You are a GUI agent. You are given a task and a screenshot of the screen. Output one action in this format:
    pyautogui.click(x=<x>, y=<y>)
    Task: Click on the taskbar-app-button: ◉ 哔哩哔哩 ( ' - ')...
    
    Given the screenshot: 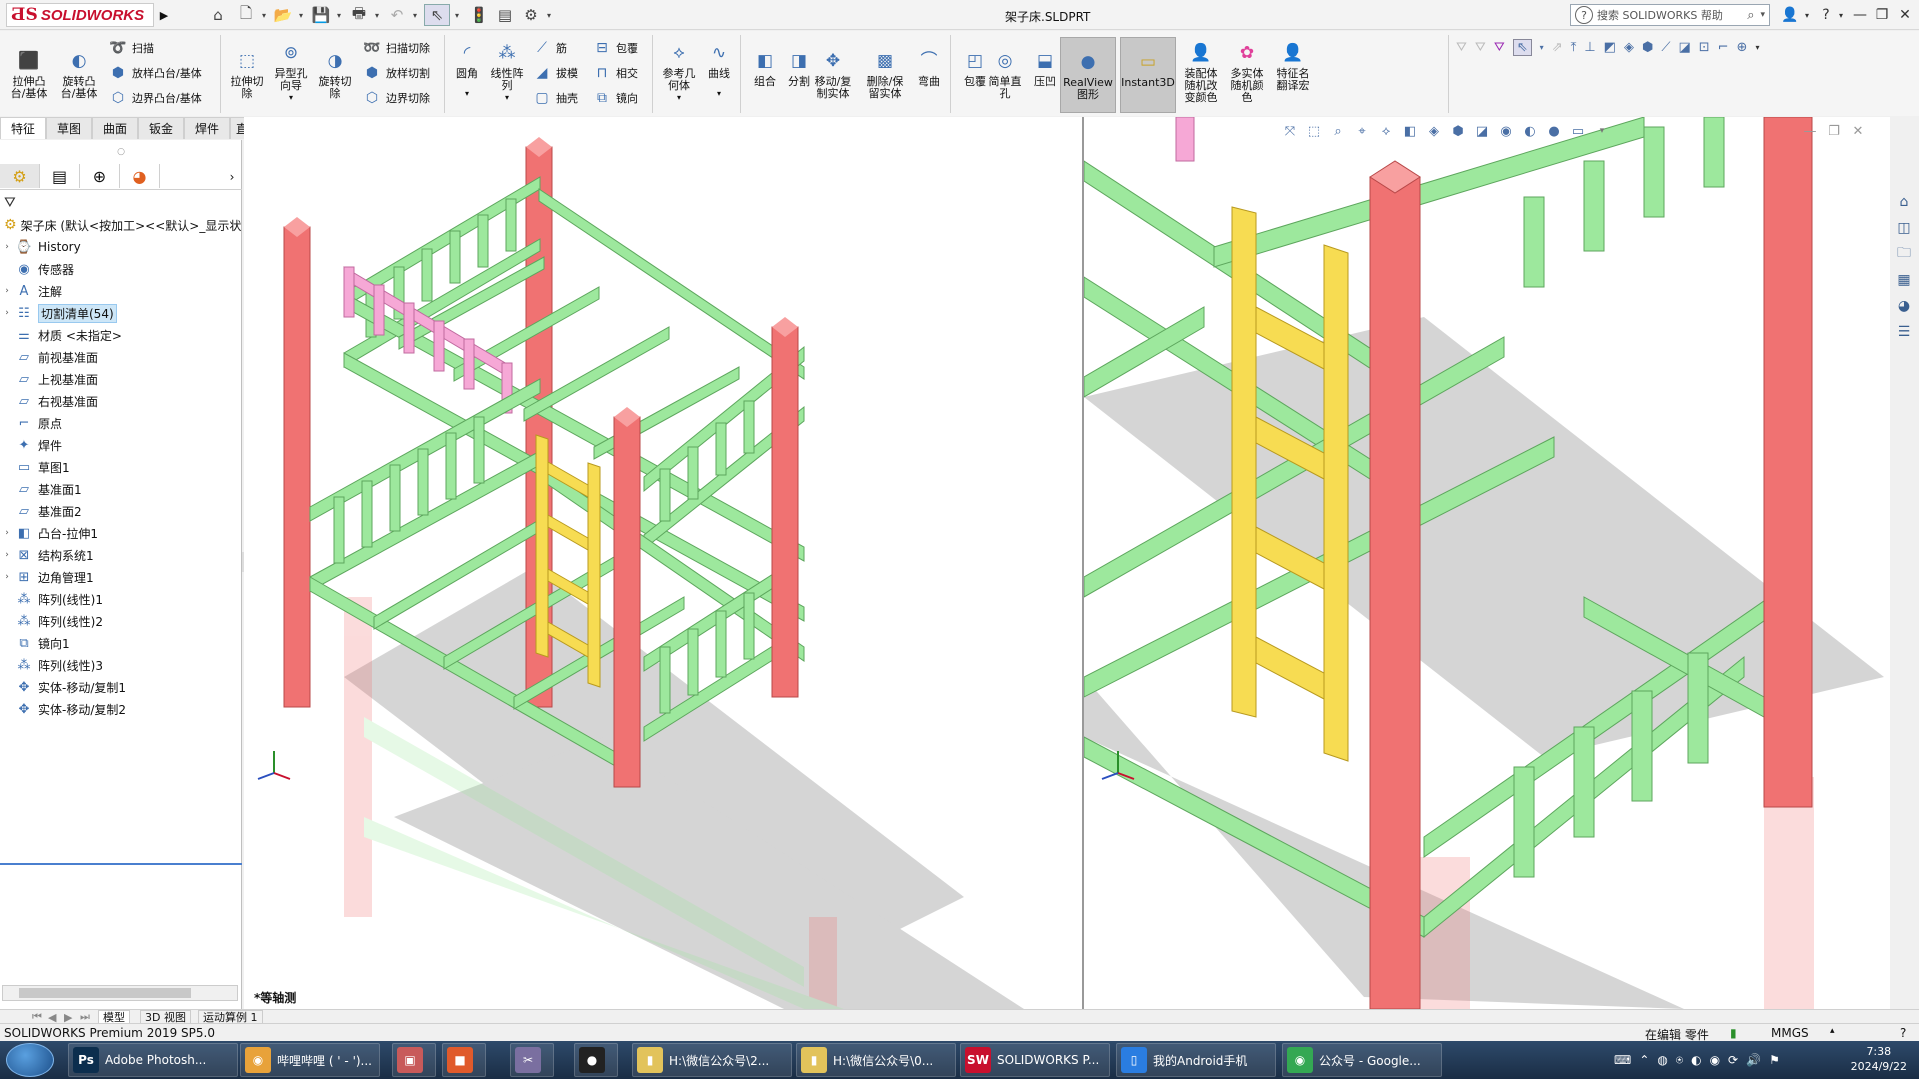 What is the action you would take?
    pyautogui.click(x=310, y=1060)
    